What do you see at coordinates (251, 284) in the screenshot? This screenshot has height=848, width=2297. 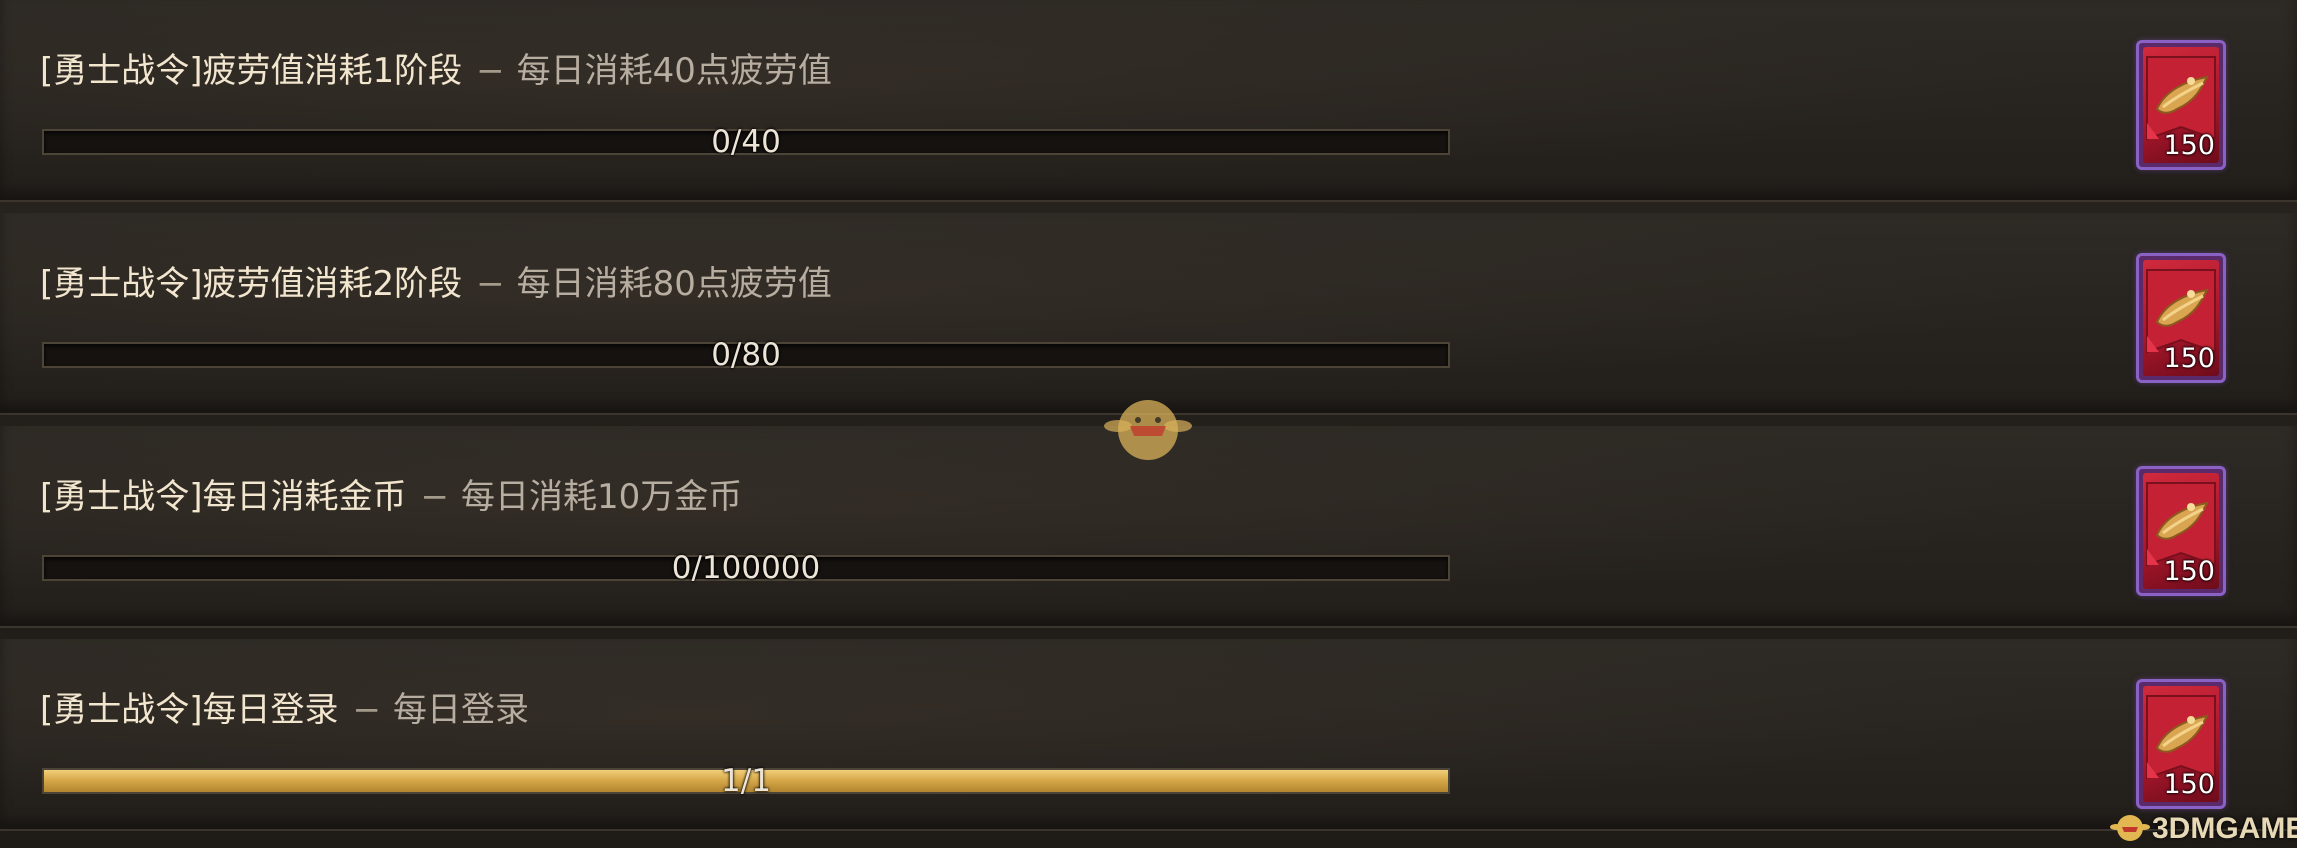 I see `task-title: [勇士战令]疲劳值消耗2阶段` at bounding box center [251, 284].